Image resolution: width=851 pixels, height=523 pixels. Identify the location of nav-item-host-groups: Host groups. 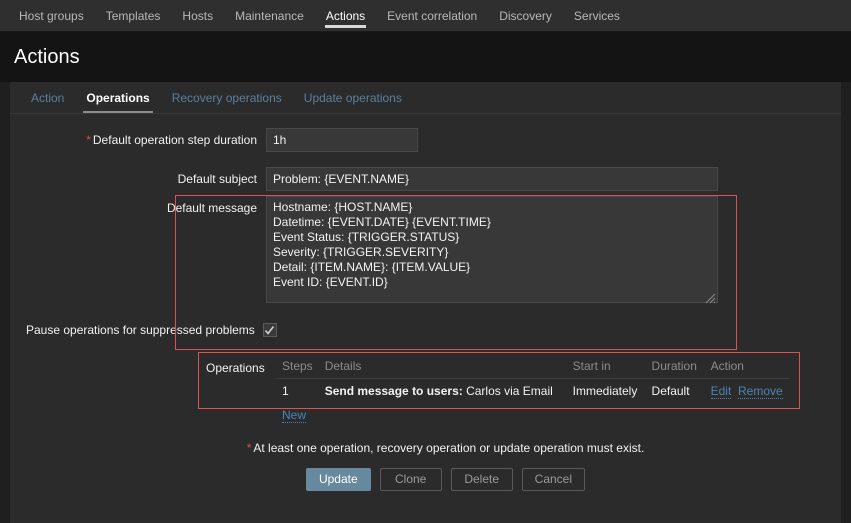
(51, 15).